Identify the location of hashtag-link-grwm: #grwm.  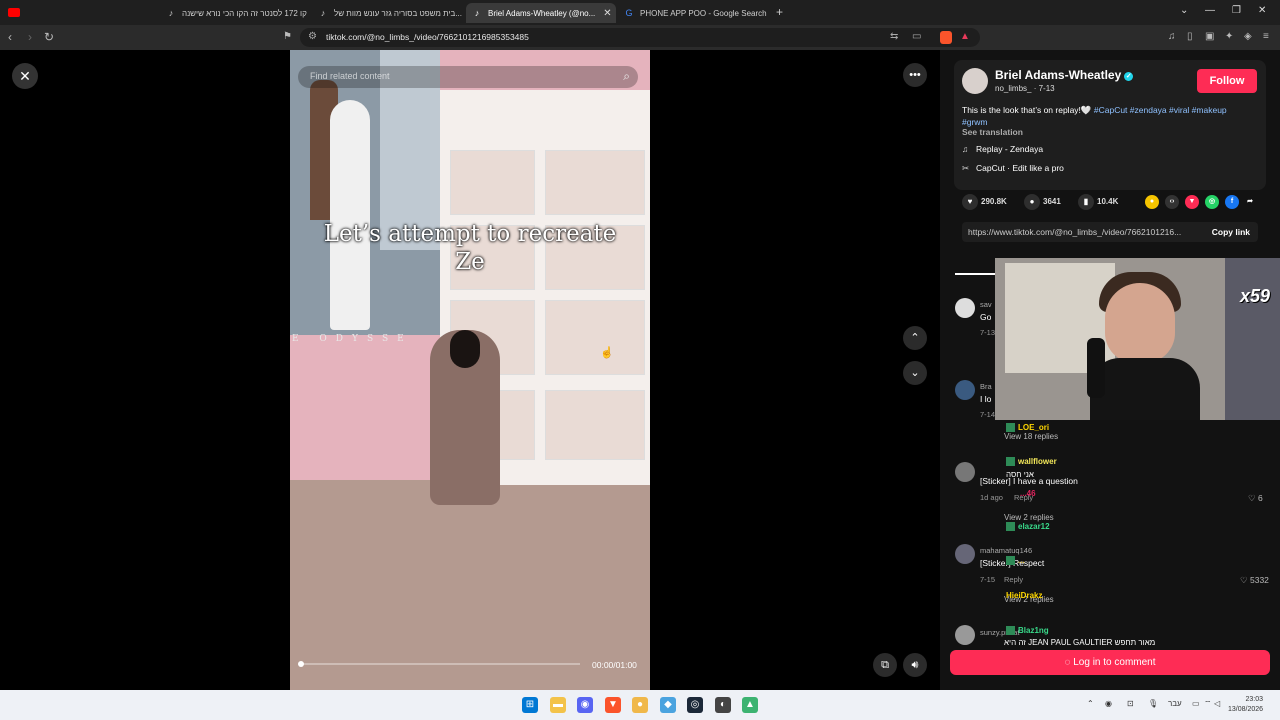
(975, 122).